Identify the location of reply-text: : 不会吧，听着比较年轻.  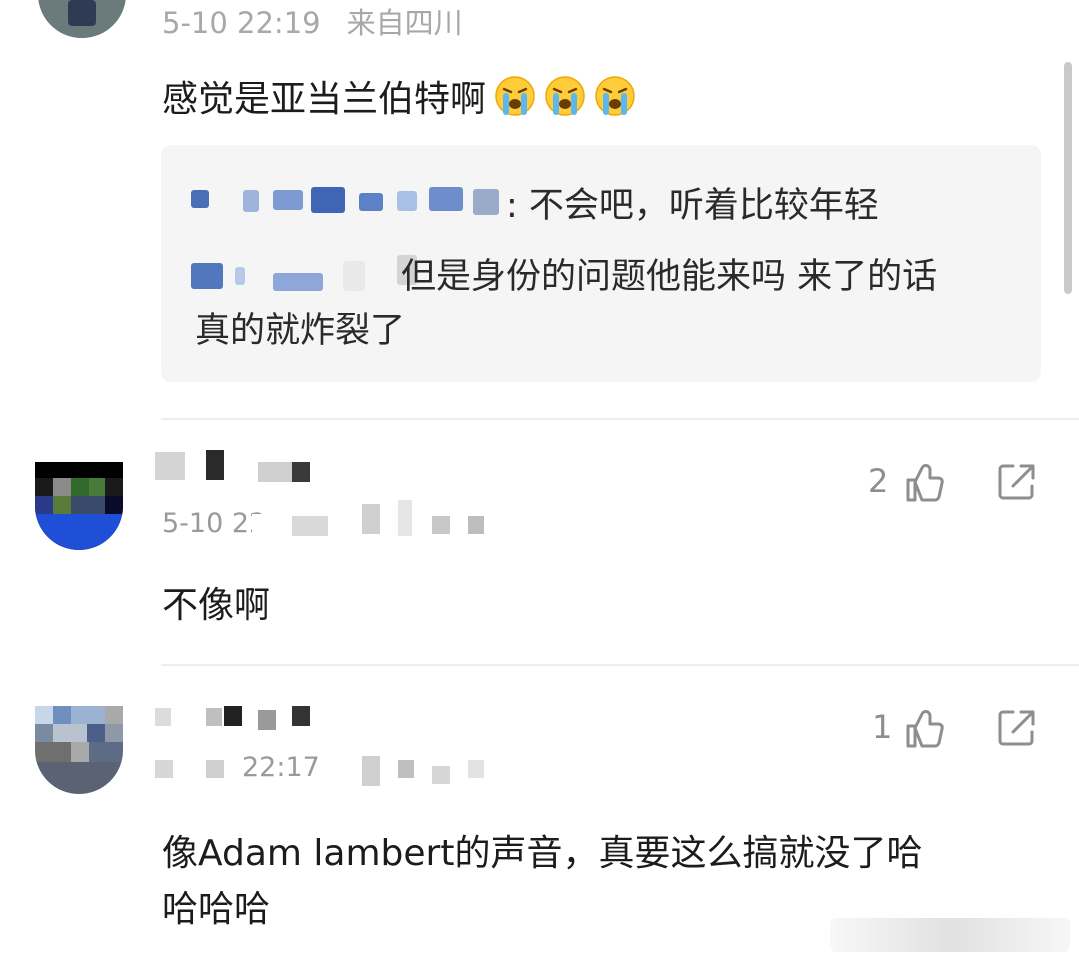
(692, 206).